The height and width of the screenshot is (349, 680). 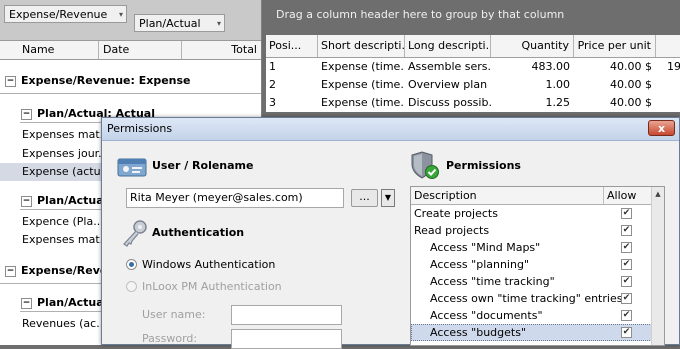 I want to click on permission-label: Access "documents", so click(x=486, y=315).